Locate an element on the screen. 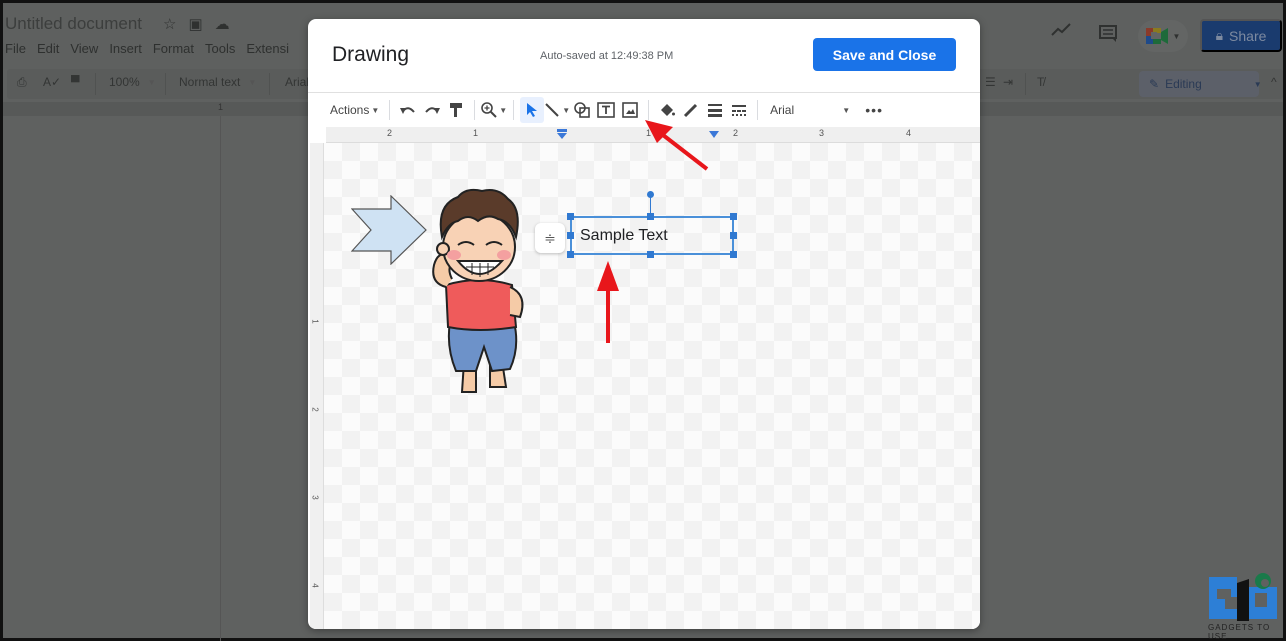  shape-icon is located at coordinates (582, 110).